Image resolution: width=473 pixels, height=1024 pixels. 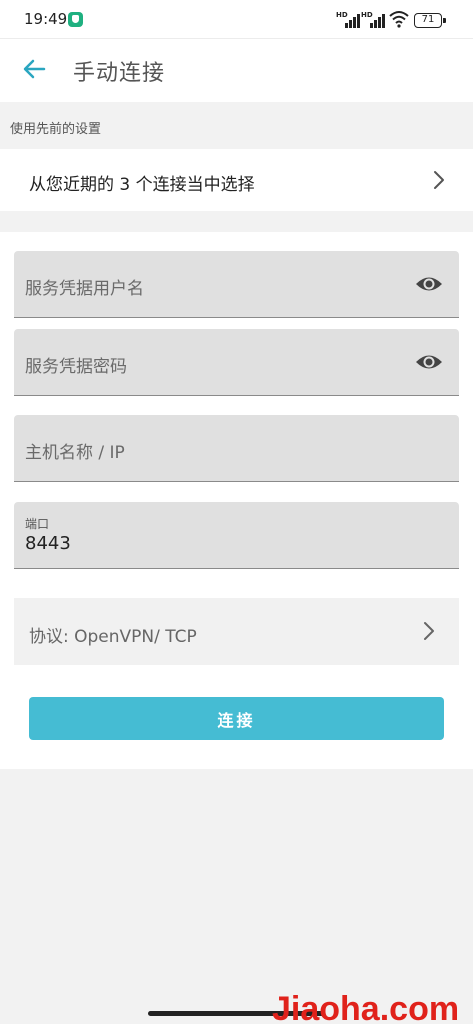 What do you see at coordinates (113, 637) in the screenshot?
I see `protocol-label: 协议: OpenVPN/ TCP` at bounding box center [113, 637].